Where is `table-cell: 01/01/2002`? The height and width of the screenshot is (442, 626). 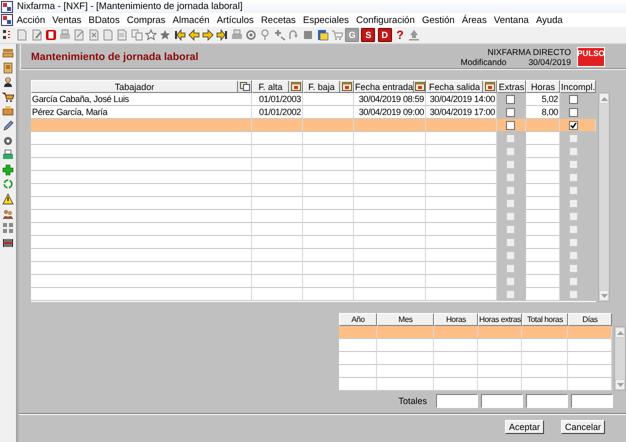 table-cell: 01/01/2002 is located at coordinates (279, 112).